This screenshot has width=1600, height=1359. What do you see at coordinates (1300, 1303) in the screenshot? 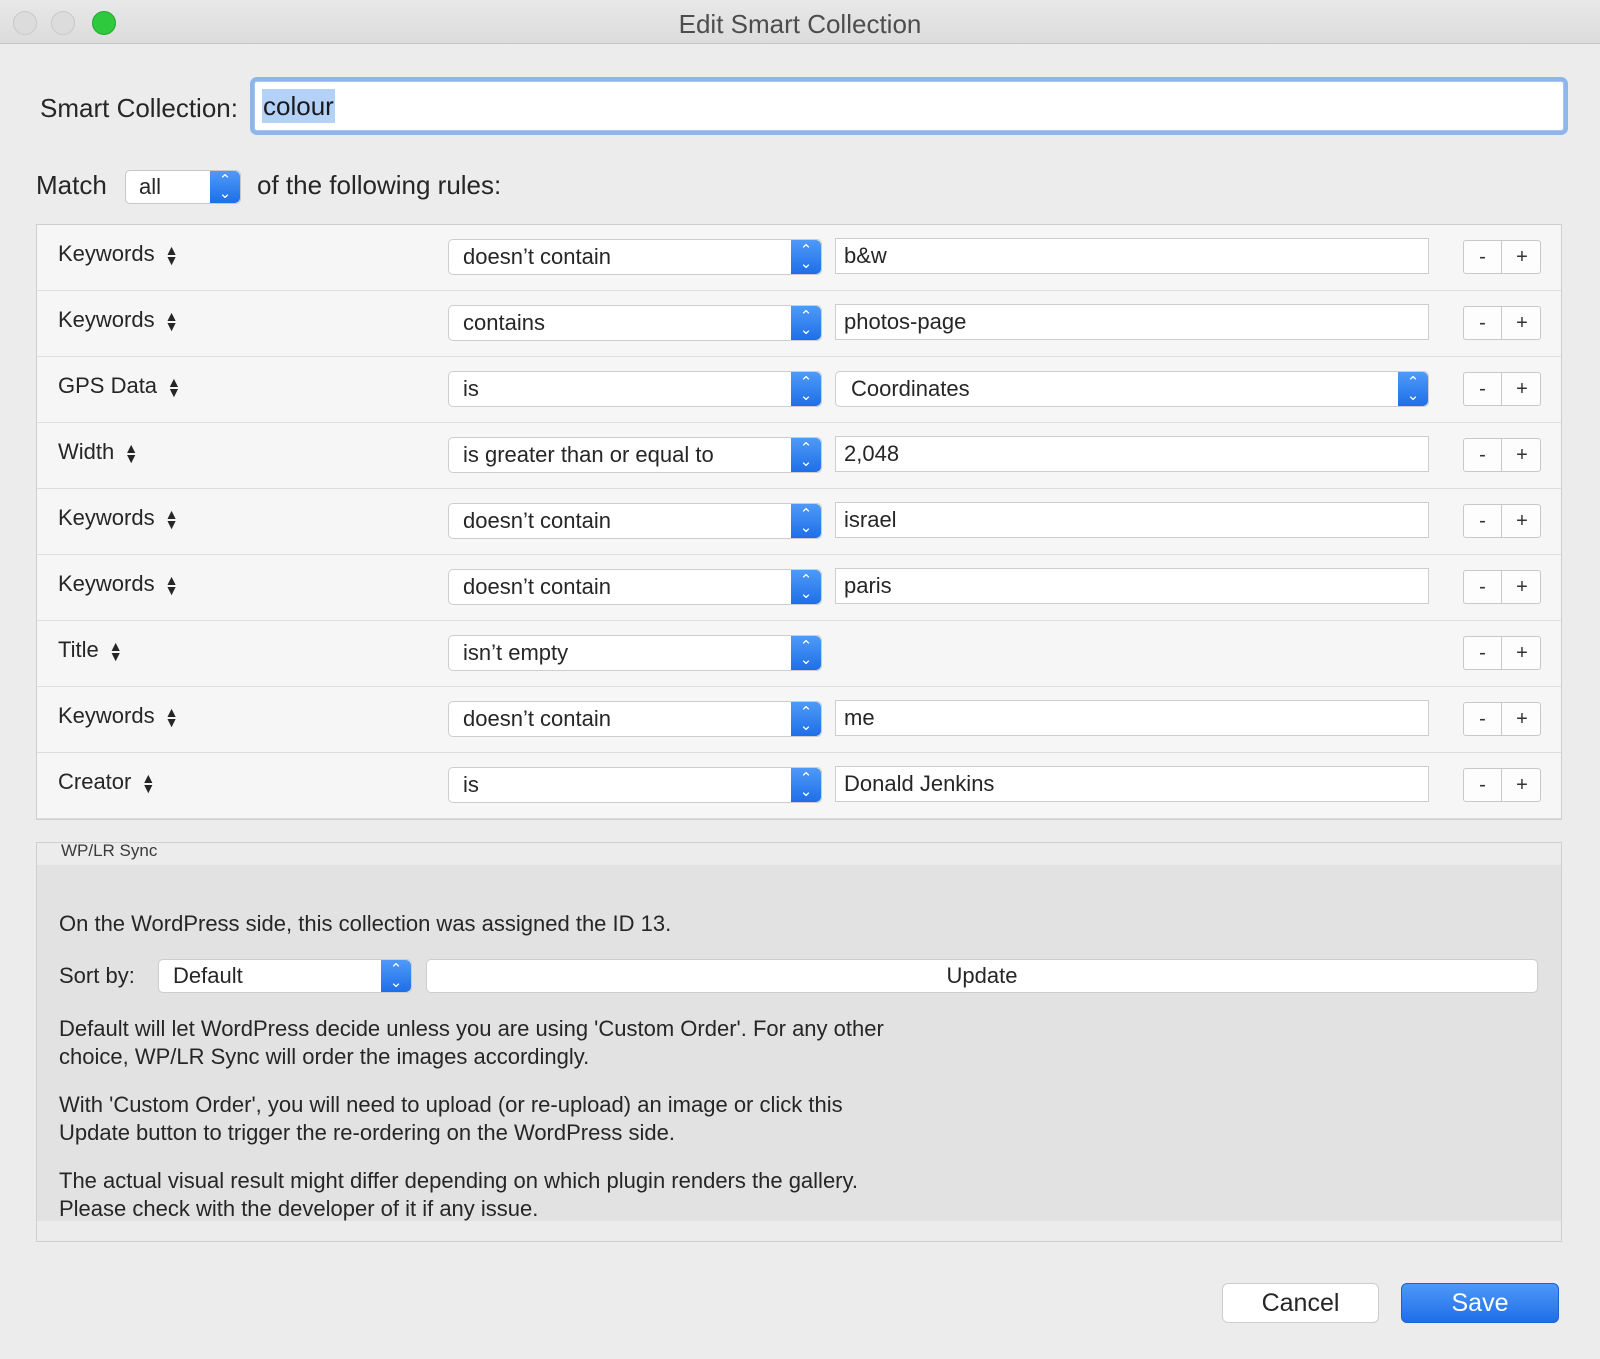
I see `cancel-button: Cancel` at bounding box center [1300, 1303].